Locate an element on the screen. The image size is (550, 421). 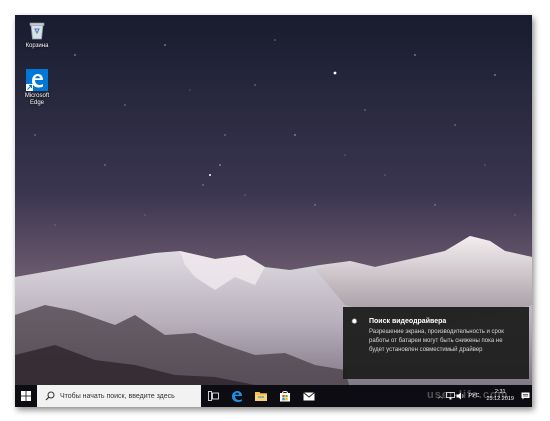
desktop-icon-recycle-bin: Корзина is located at coordinates (37, 34).